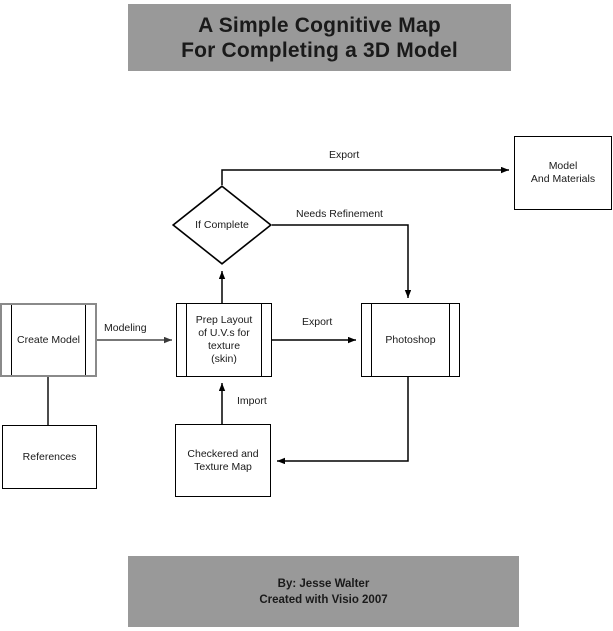  What do you see at coordinates (365, 175) in the screenshot?
I see `edge-decision-to-model-and-materials` at bounding box center [365, 175].